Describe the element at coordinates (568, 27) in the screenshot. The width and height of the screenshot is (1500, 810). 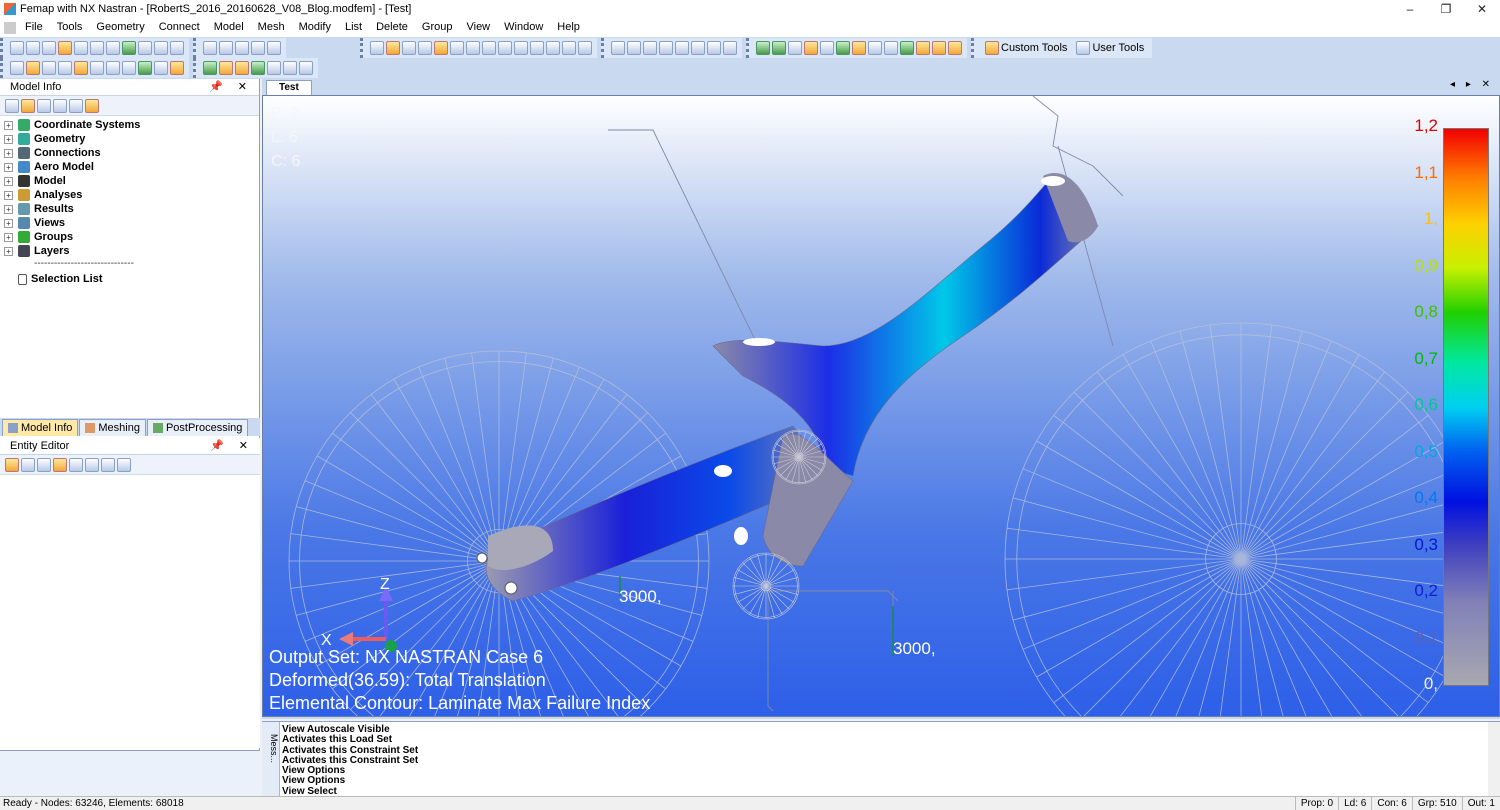
I see `menu-help: Help` at that location.